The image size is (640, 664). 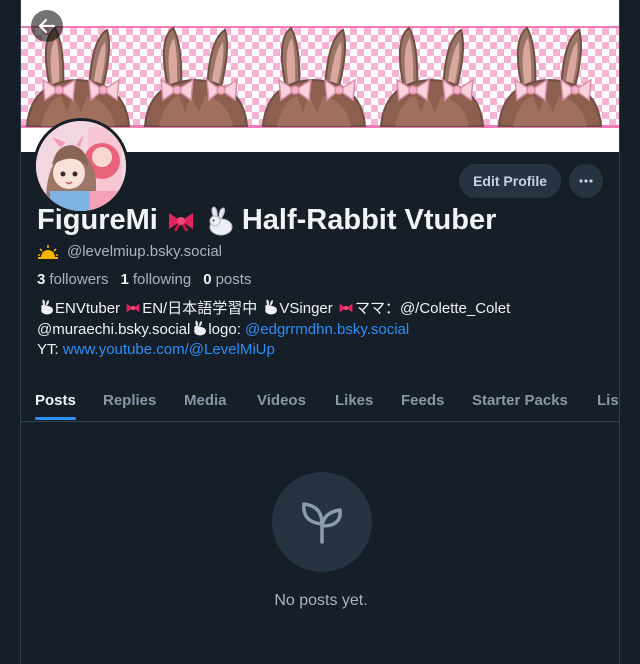 What do you see at coordinates (520, 400) in the screenshot?
I see `tab-starter-packs: Starter Packs` at bounding box center [520, 400].